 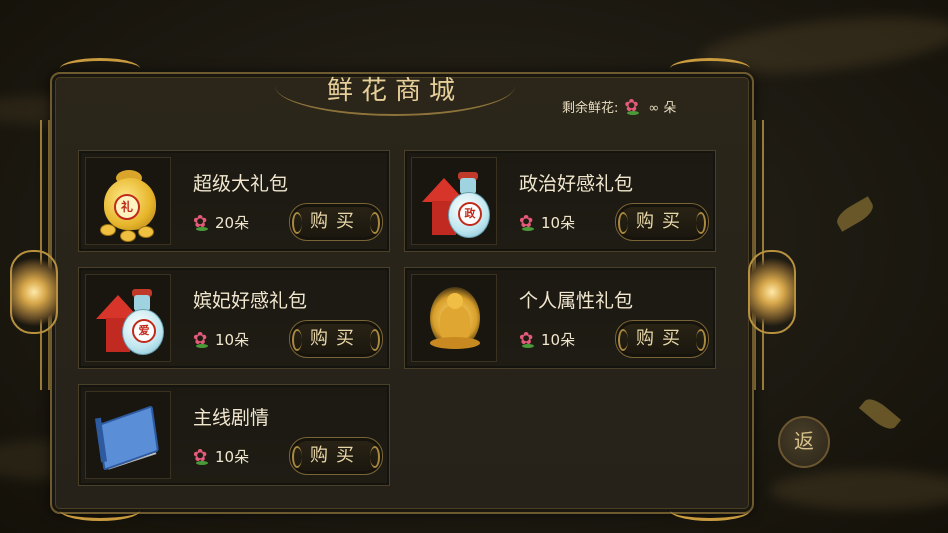 I want to click on item-icon-frame: 礼, so click(x=128, y=201).